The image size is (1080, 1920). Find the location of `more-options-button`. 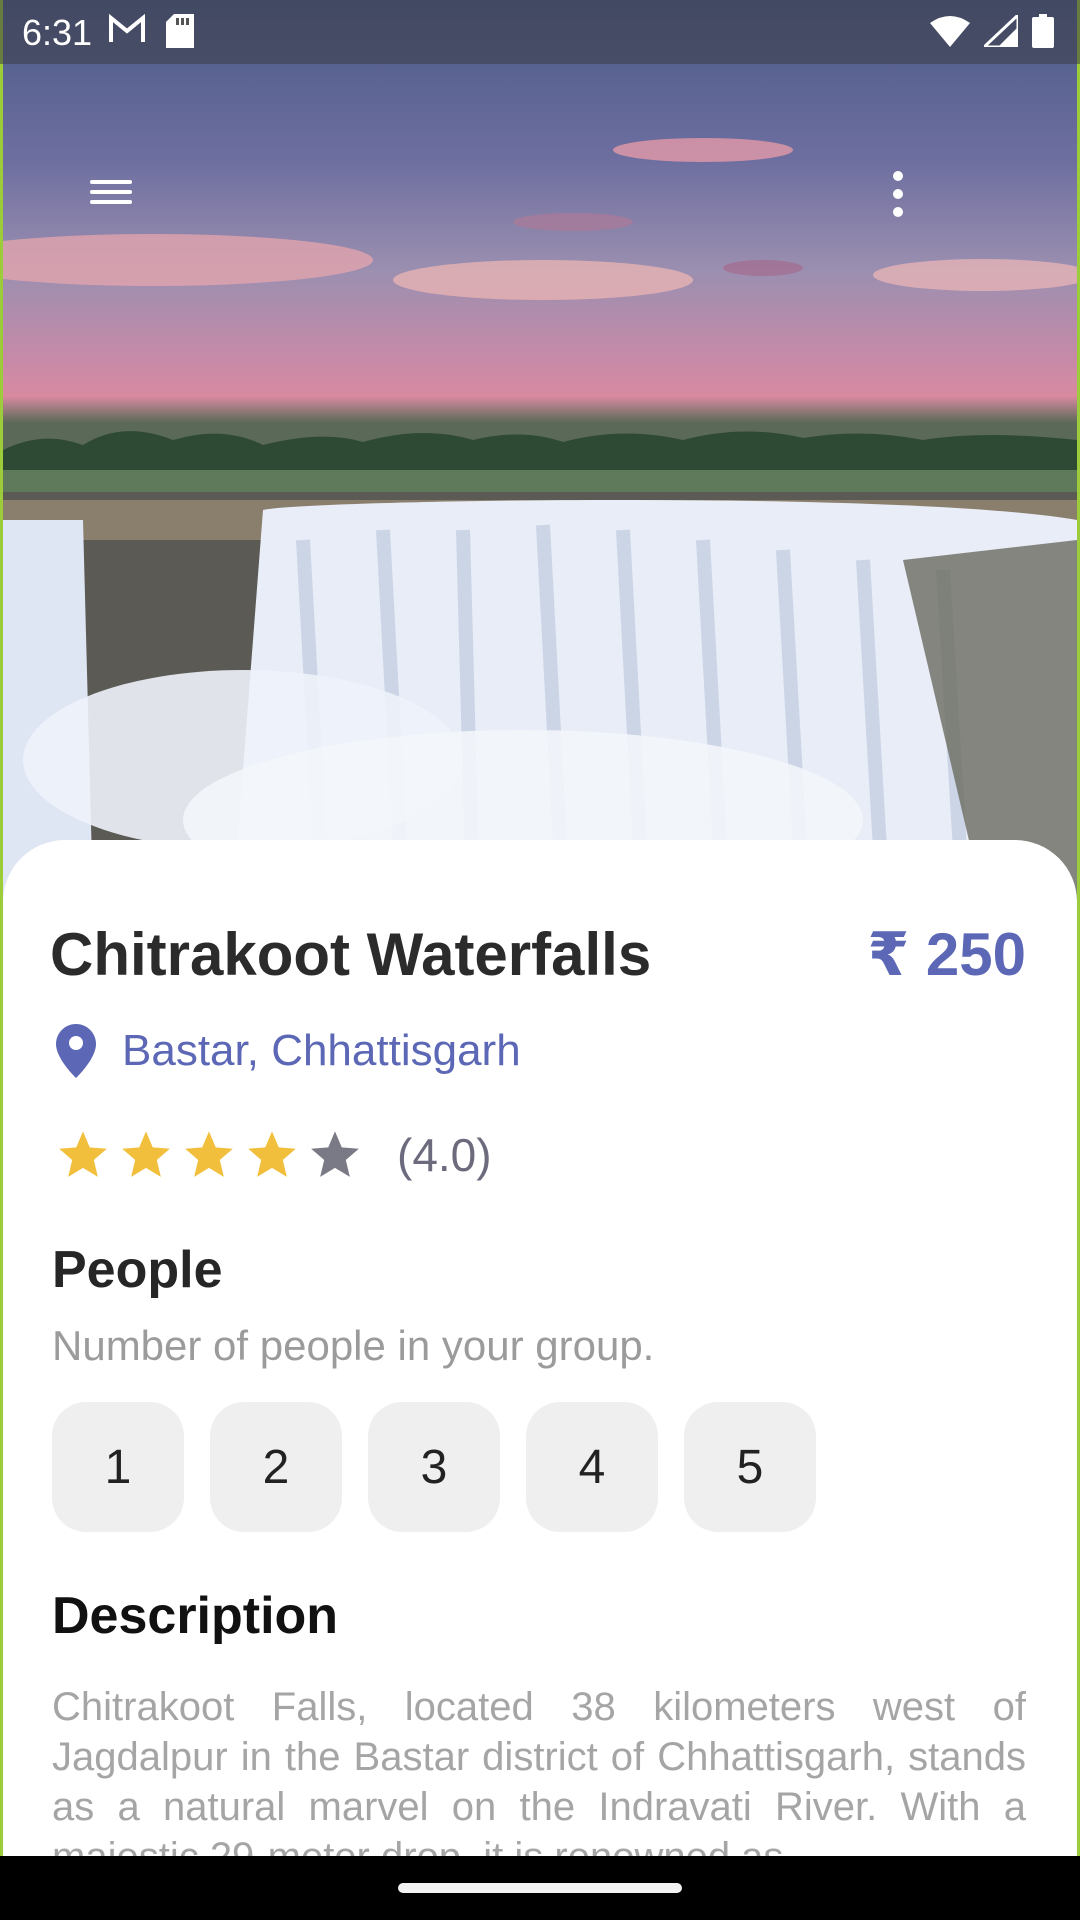

more-options-button is located at coordinates (898, 194).